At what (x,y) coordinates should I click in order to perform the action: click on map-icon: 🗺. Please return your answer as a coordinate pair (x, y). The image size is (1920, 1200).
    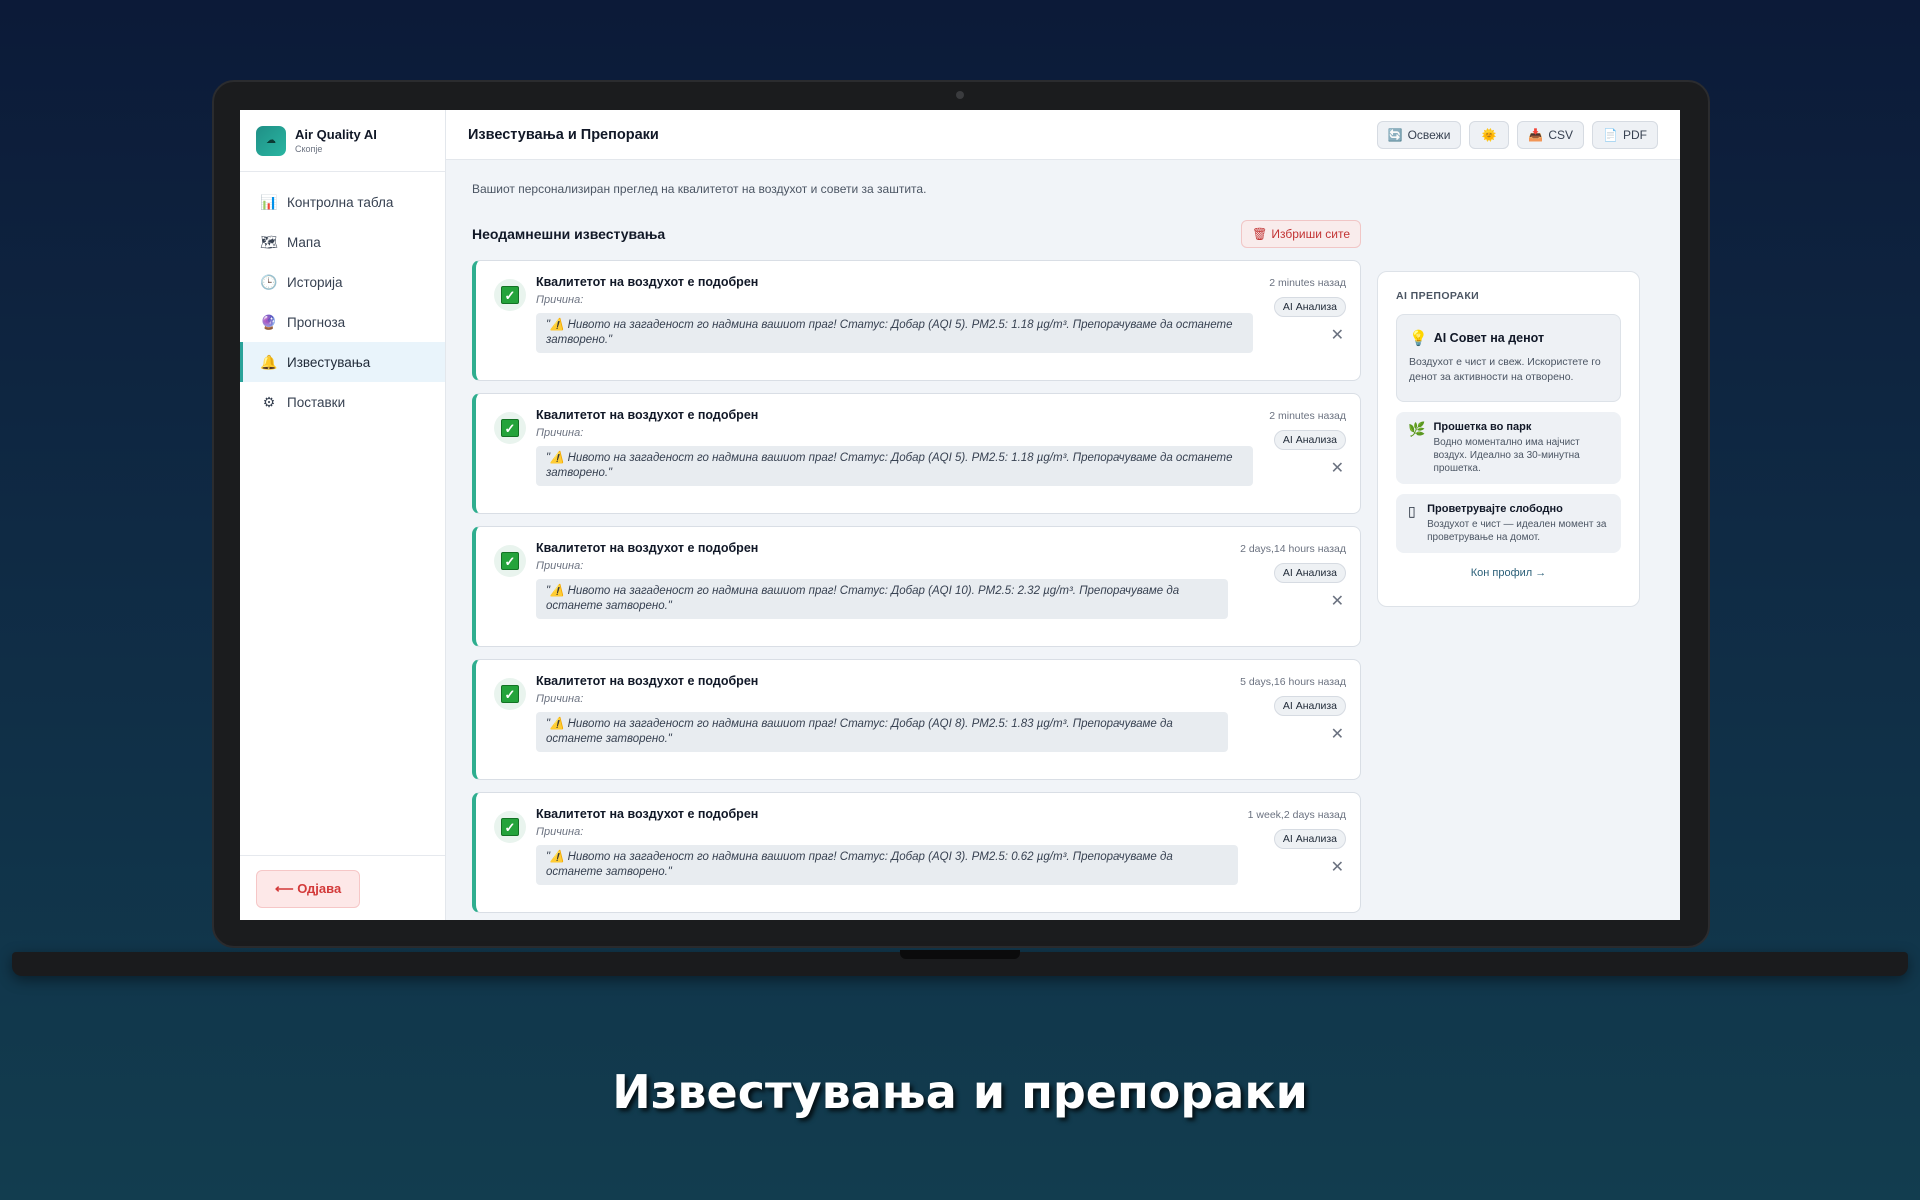
    Looking at the image, I should click on (269, 241).